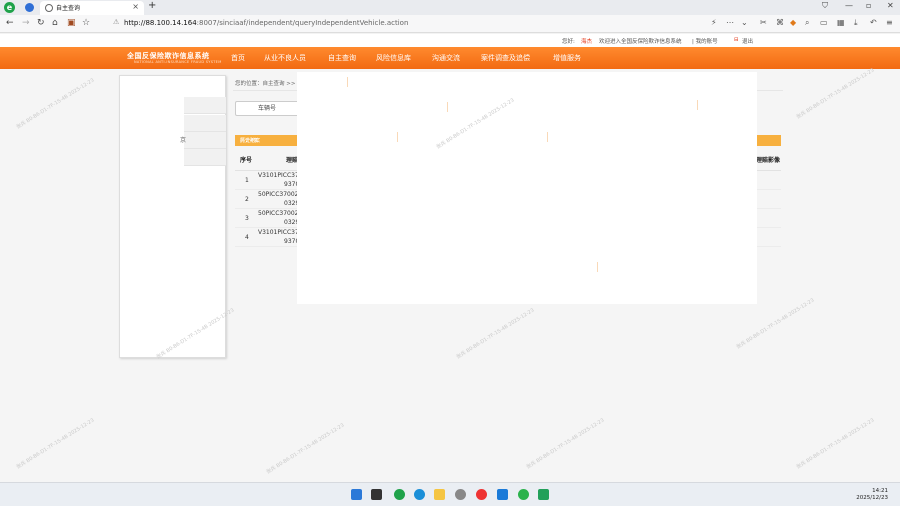 Image resolution: width=900 pixels, height=506 pixels. What do you see at coordinates (824, 22) in the screenshot?
I see `window-icon: ▭` at bounding box center [824, 22].